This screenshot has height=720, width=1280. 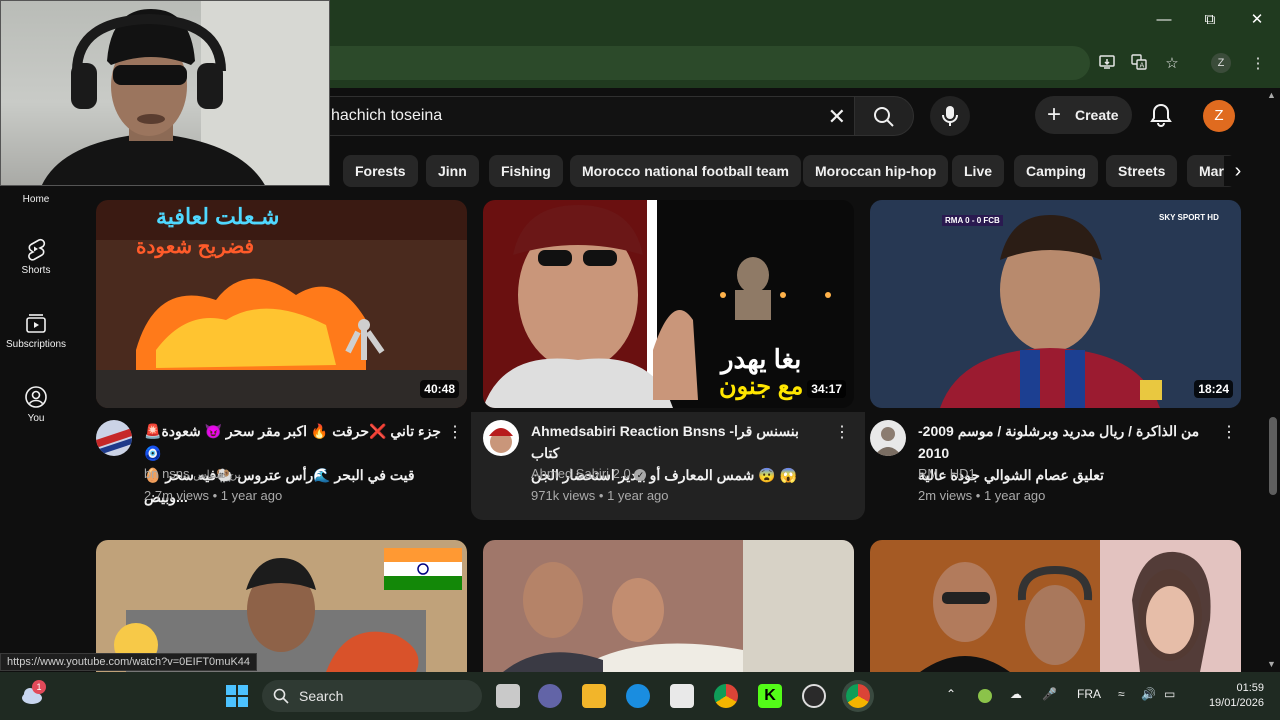 What do you see at coordinates (1236, 703) in the screenshot?
I see `clock-date: 19/01/2026` at bounding box center [1236, 703].